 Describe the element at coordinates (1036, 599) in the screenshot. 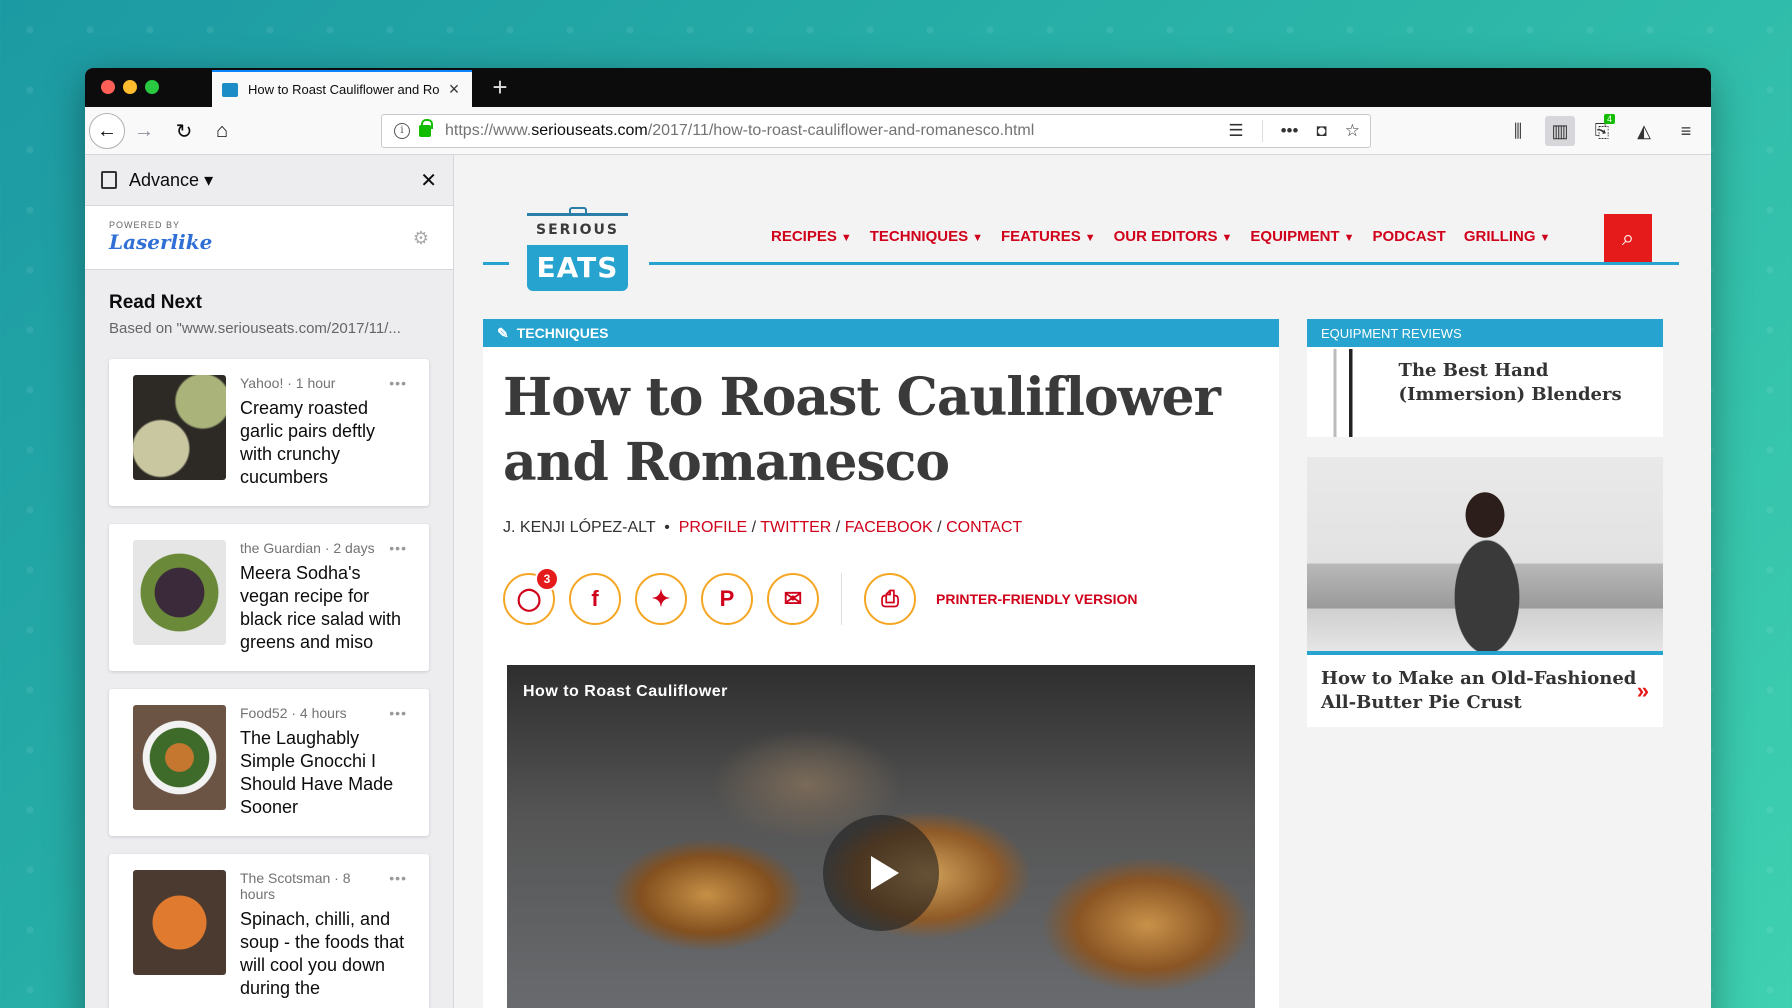

I see `printer-friendly-link: PRINTER-FRIENDLY VERSION` at that location.